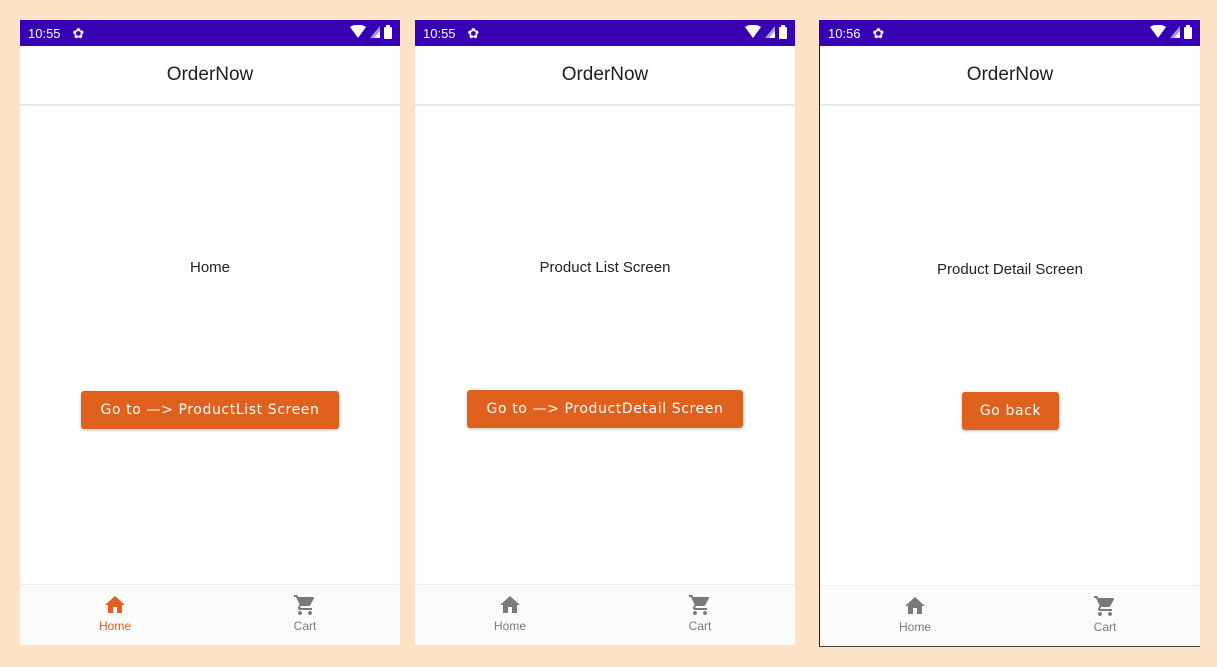 The width and height of the screenshot is (1217, 667). What do you see at coordinates (1010, 269) in the screenshot?
I see `screen-label: Product Detail Screen` at bounding box center [1010, 269].